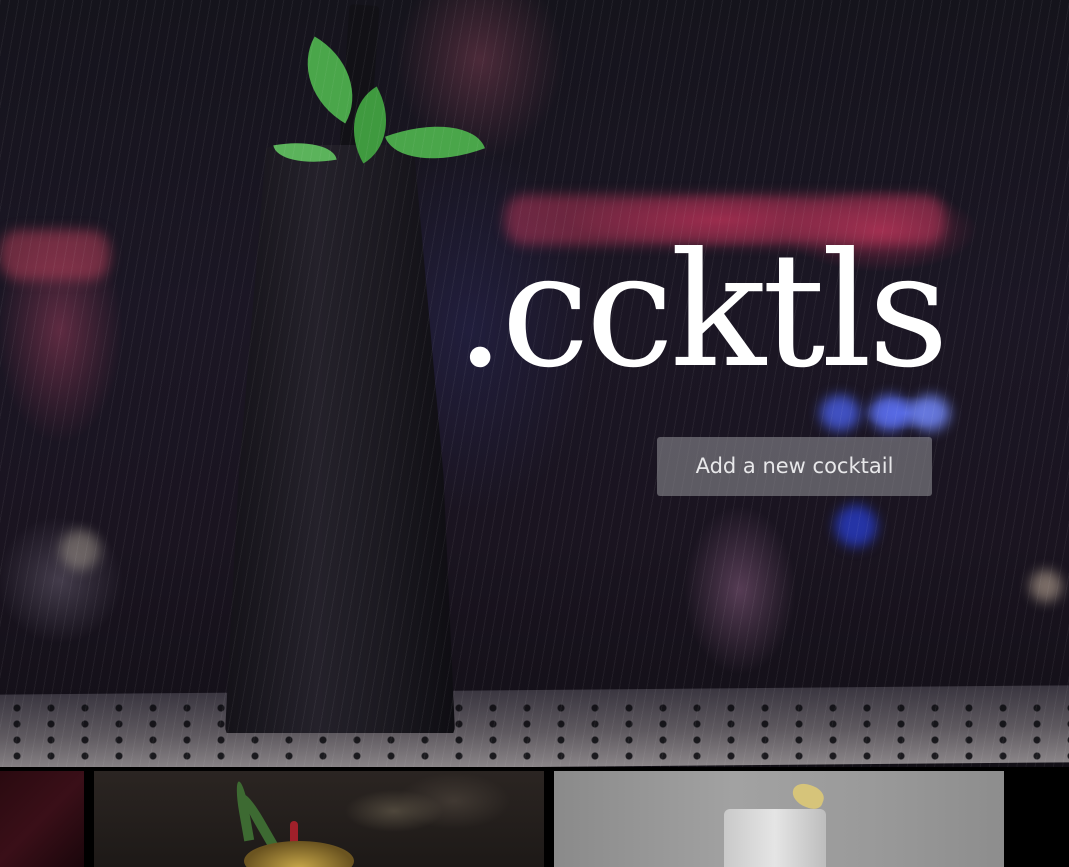 Image resolution: width=1069 pixels, height=867 pixels. Describe the element at coordinates (534, 730) in the screenshot. I see `bar-mat-pattern` at that location.